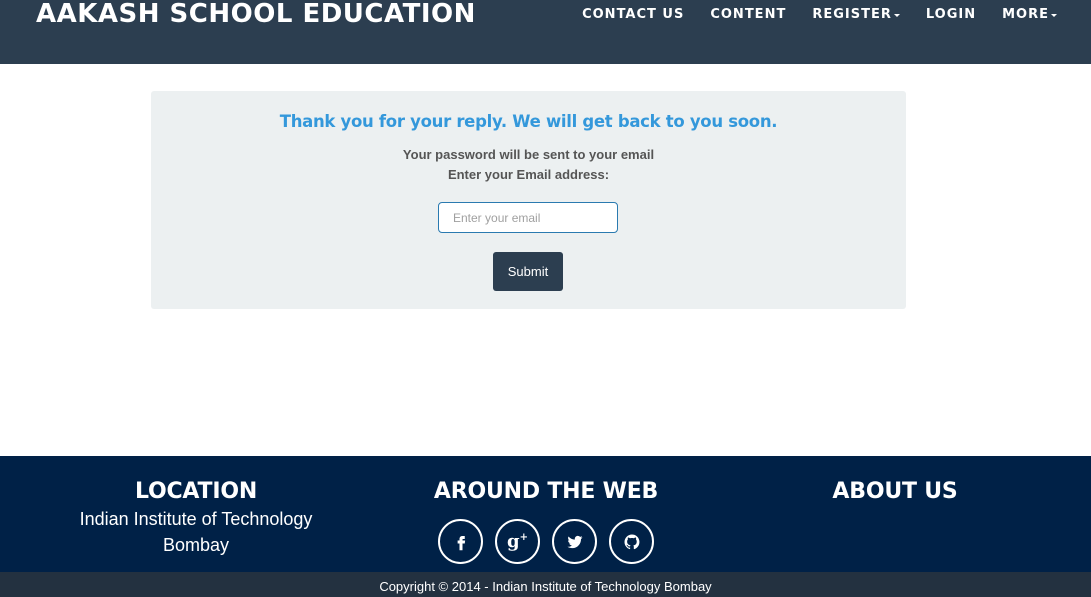 Image resolution: width=1091 pixels, height=597 pixels. Describe the element at coordinates (528, 217) in the screenshot. I see `email-input` at that location.